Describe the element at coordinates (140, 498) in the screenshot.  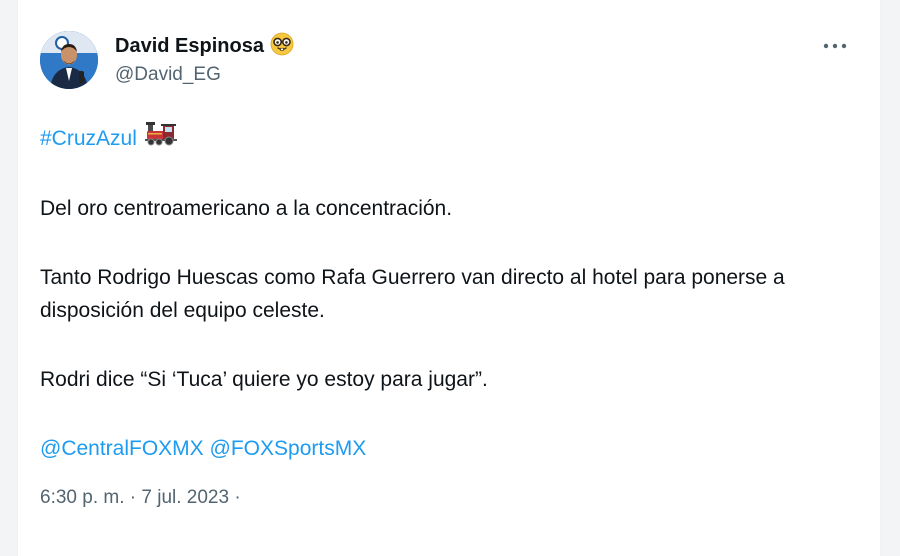
I see `tweet-timestamp: 6:30 p. m. · 7 jul. 2023 ·` at that location.